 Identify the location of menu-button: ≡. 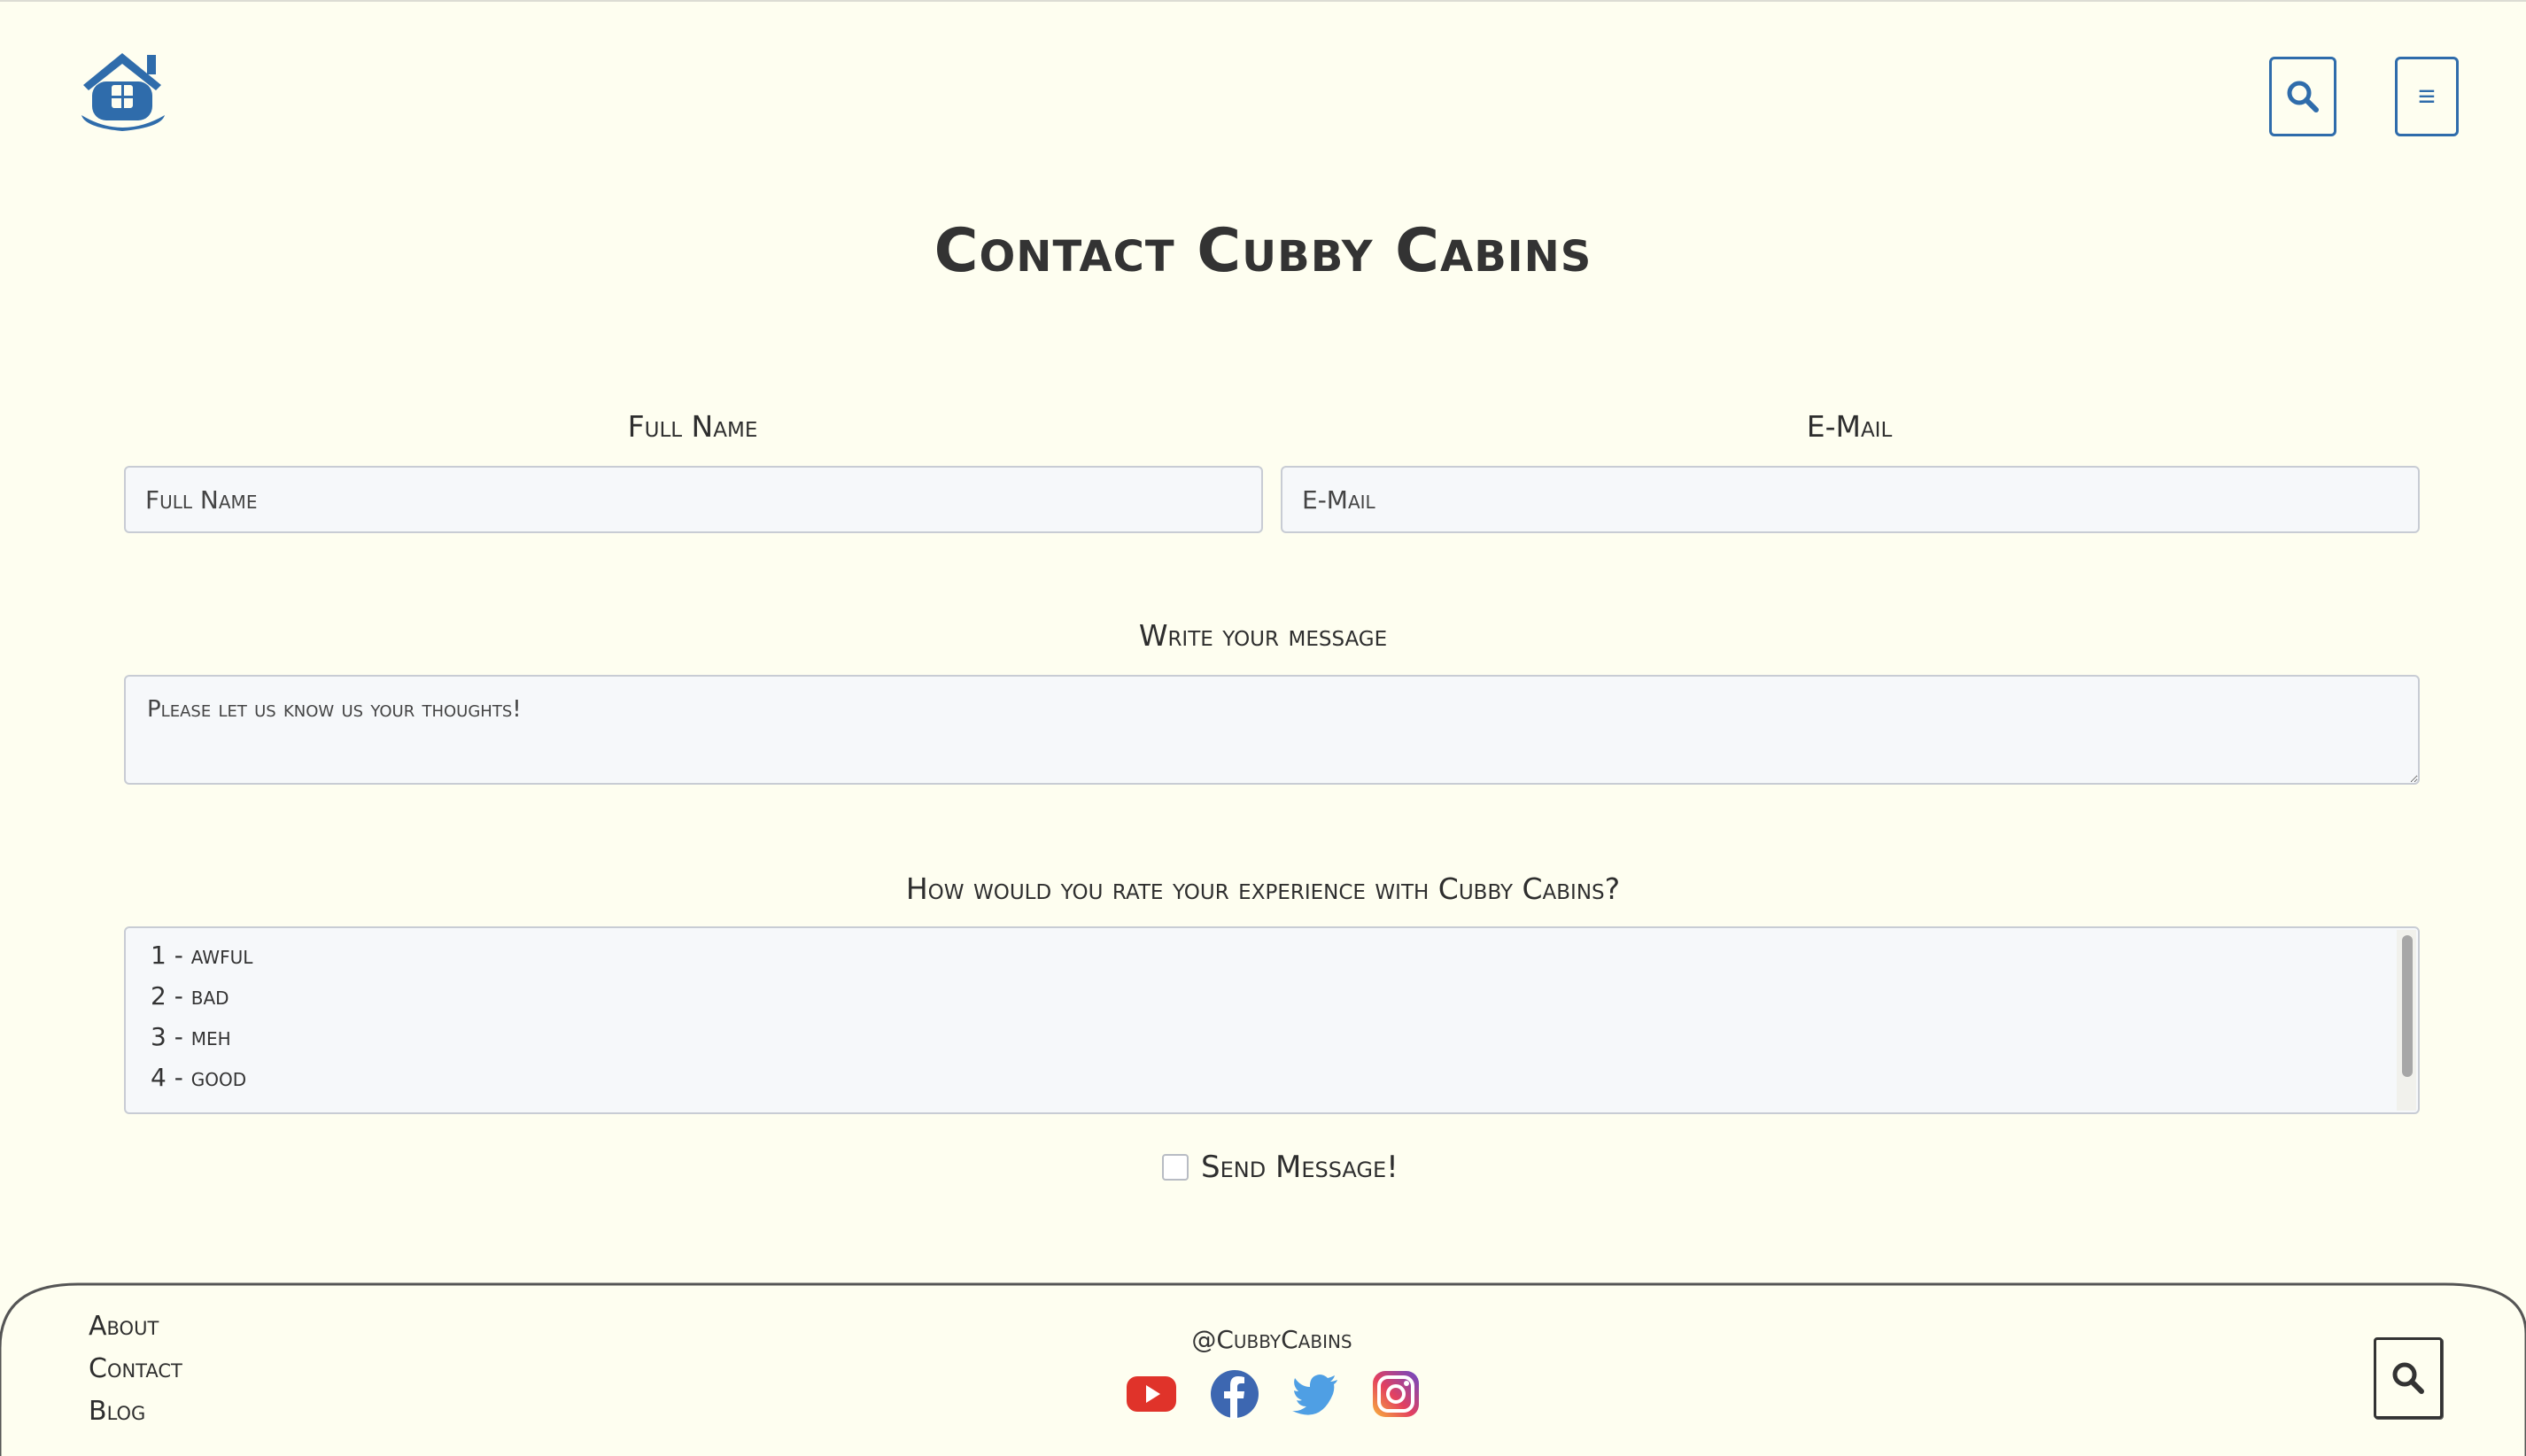
(2427, 96).